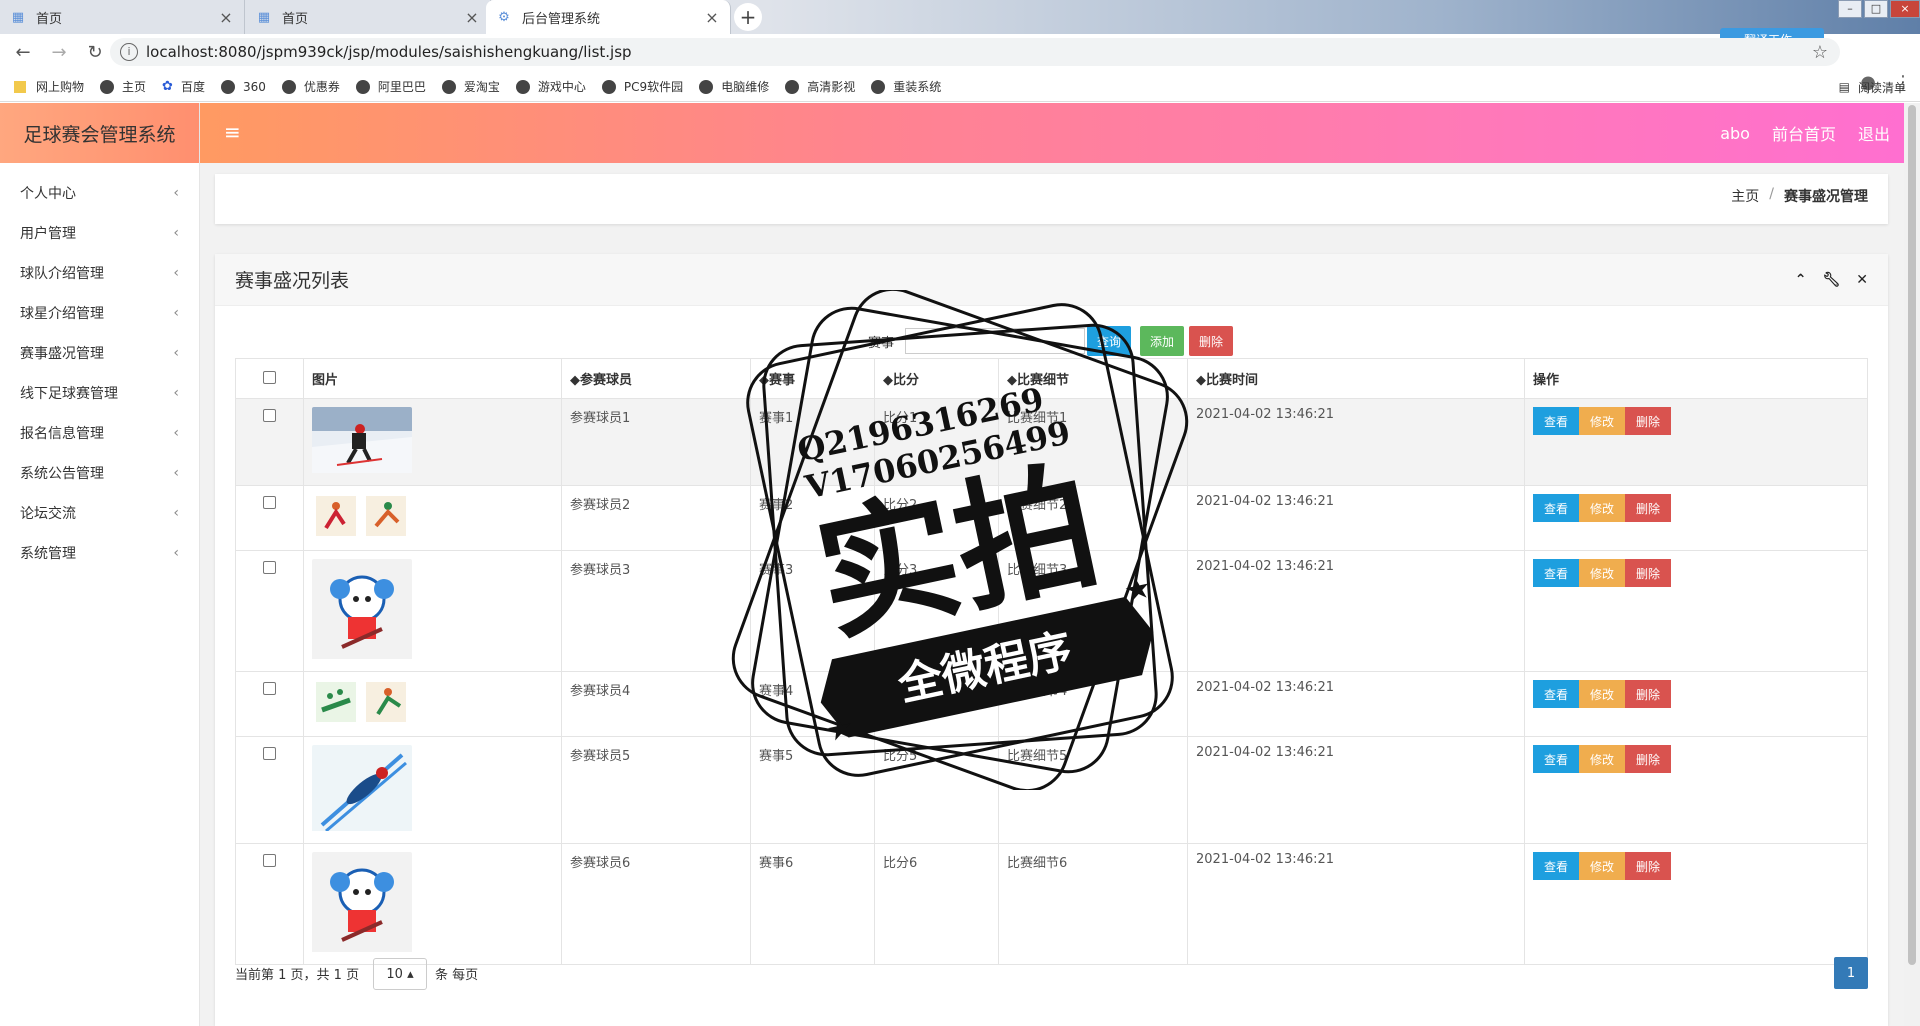 The height and width of the screenshot is (1026, 1920). I want to click on sidebar-item-forum: 论坛交流 ‹, so click(99, 513).